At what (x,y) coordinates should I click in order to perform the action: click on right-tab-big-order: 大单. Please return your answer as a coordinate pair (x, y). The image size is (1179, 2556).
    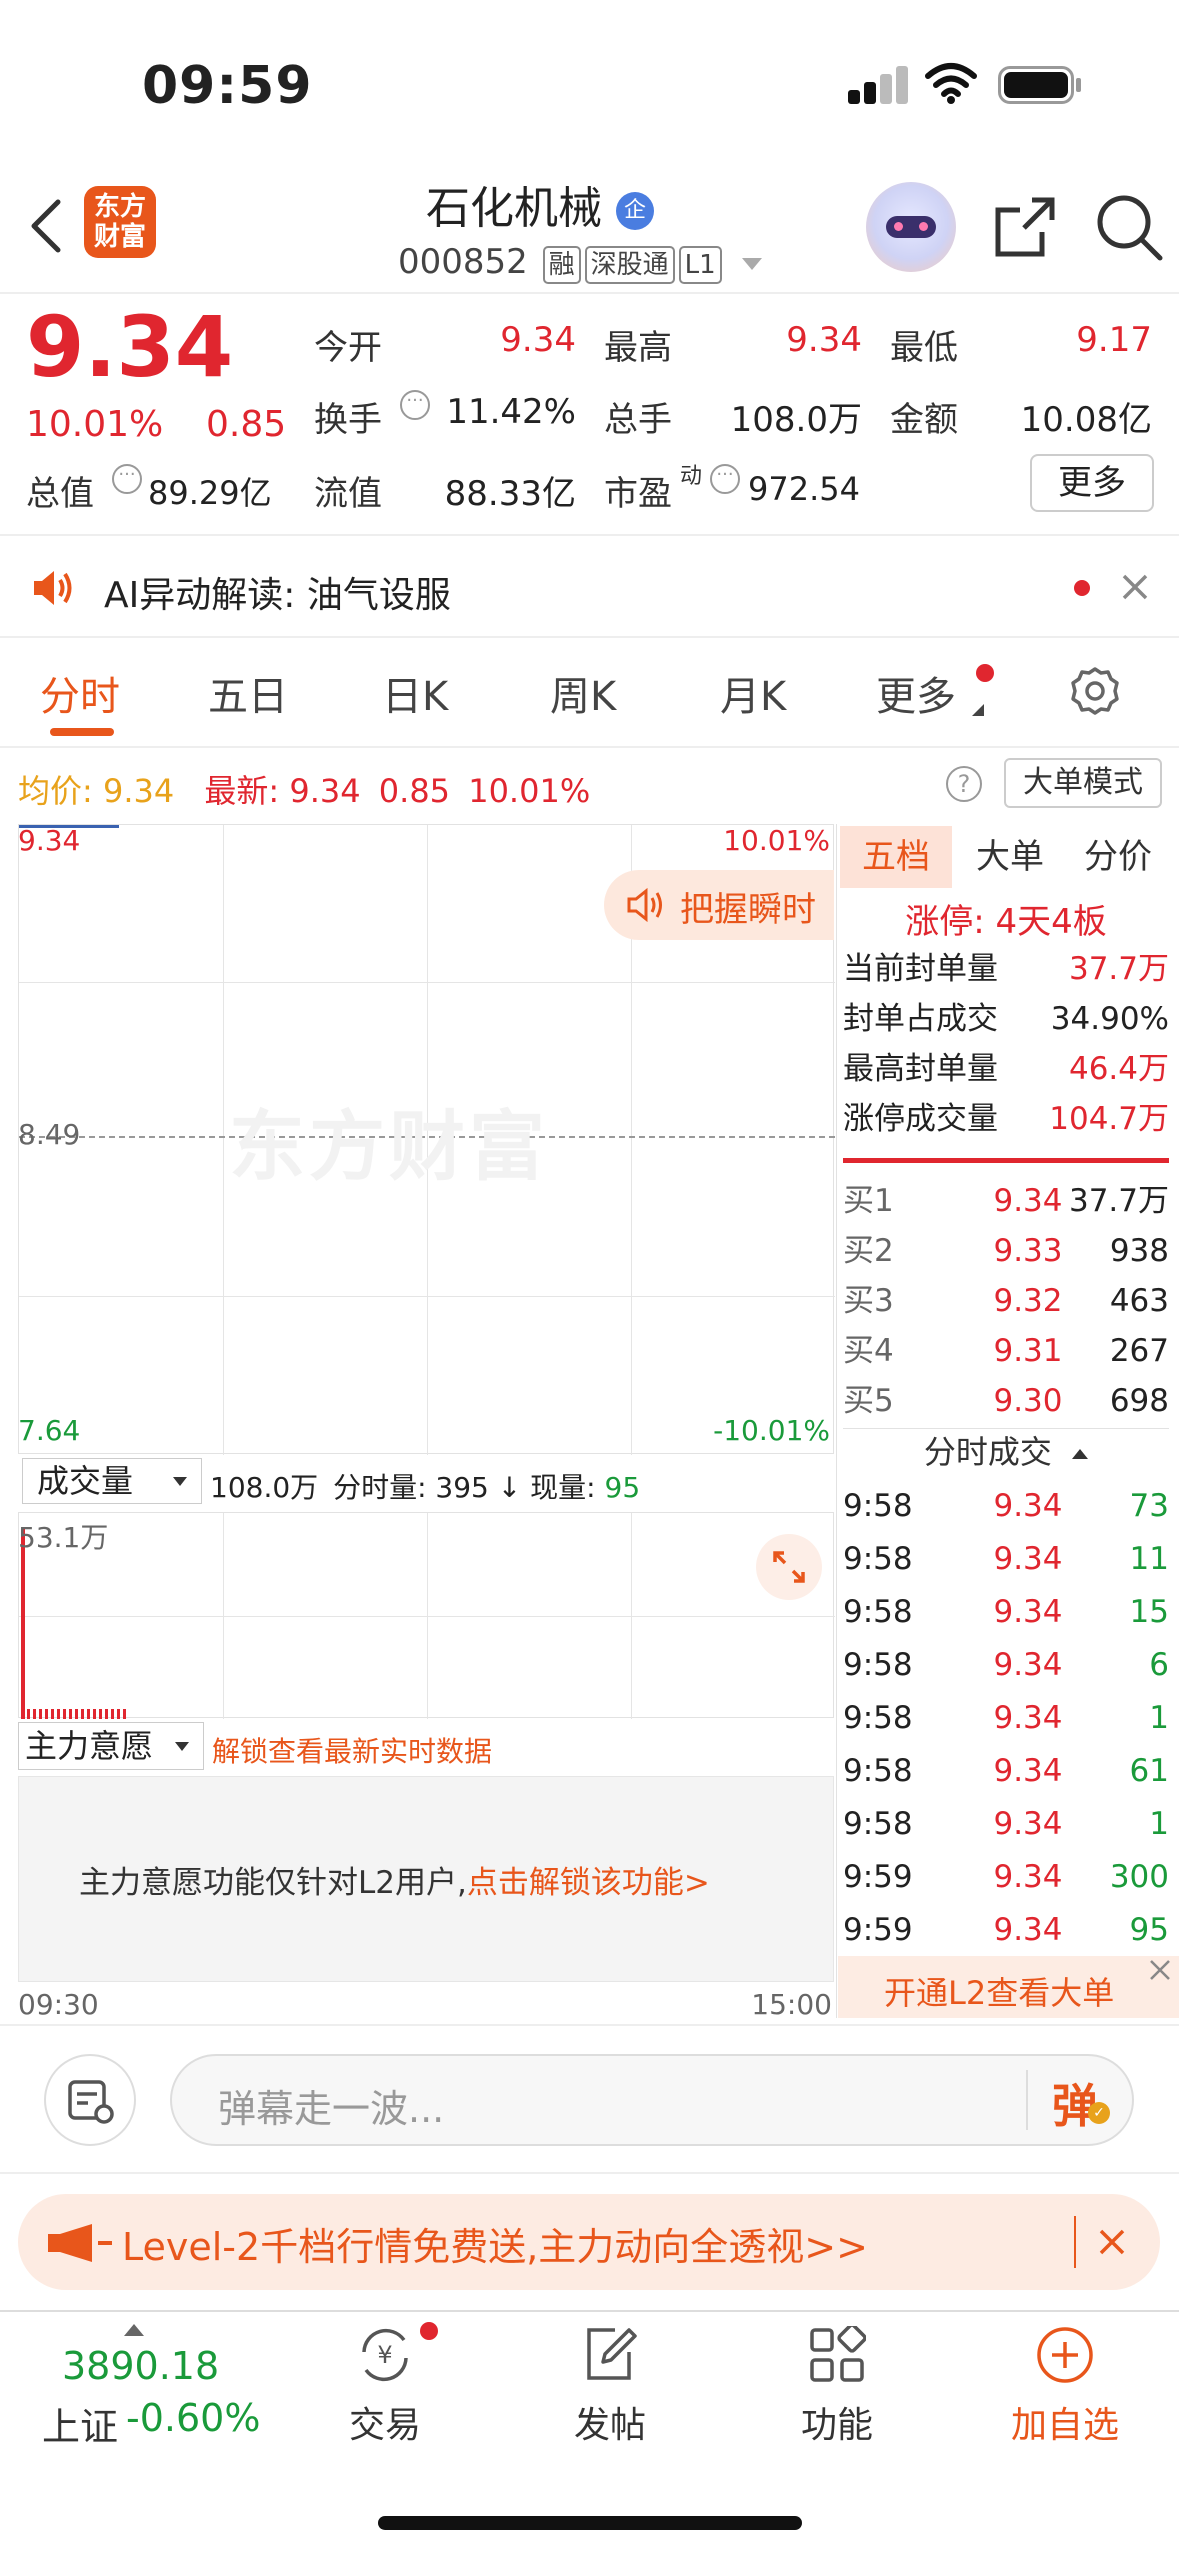
    Looking at the image, I should click on (1010, 857).